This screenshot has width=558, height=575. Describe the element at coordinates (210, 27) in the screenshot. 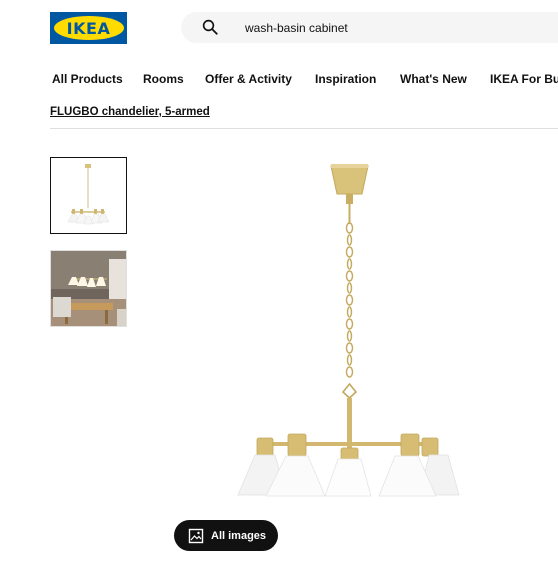

I see `search-icon` at that location.